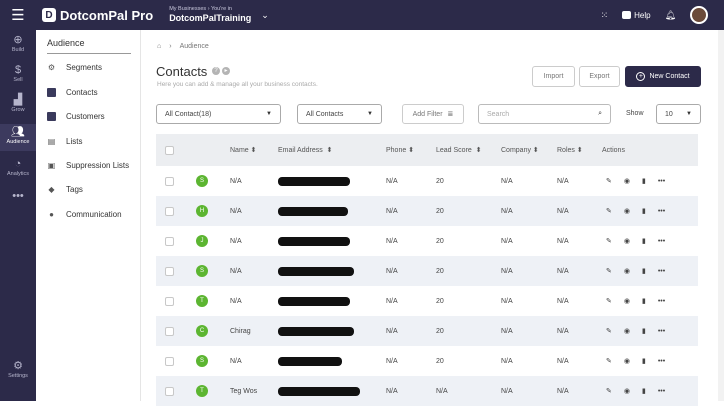  I want to click on subnav-item-suppression: ▣ Suppression Lists, so click(93, 165).